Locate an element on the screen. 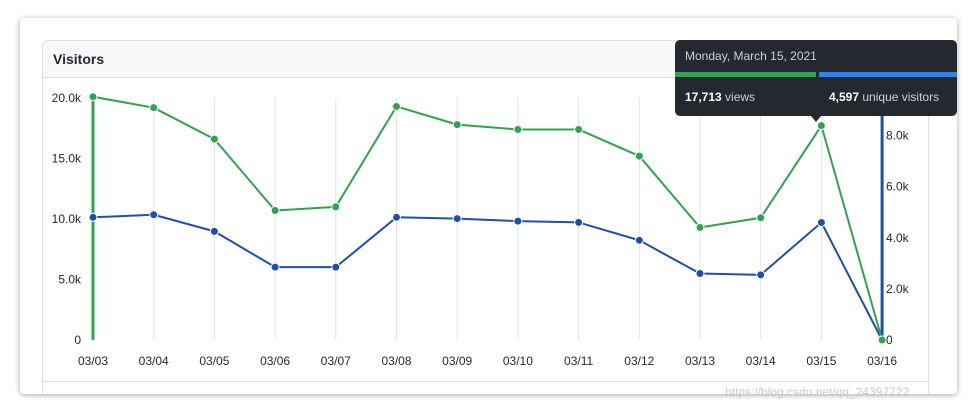 The height and width of the screenshot is (413, 978). y-left-tick-label: 10.0k is located at coordinates (67, 219).